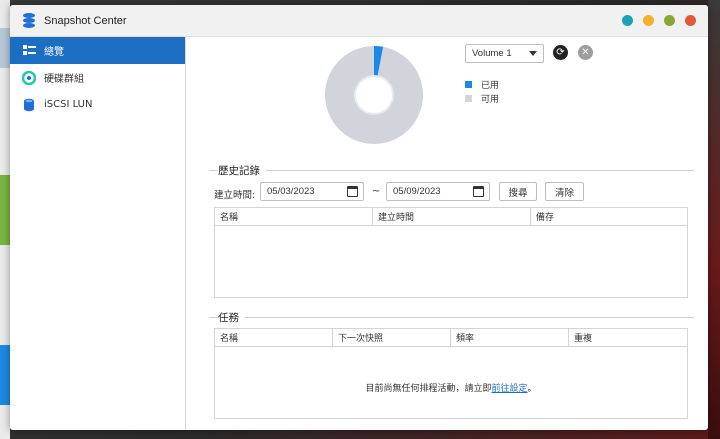  Describe the element at coordinates (714, 219) in the screenshot. I see `desktop-right-edge` at that location.